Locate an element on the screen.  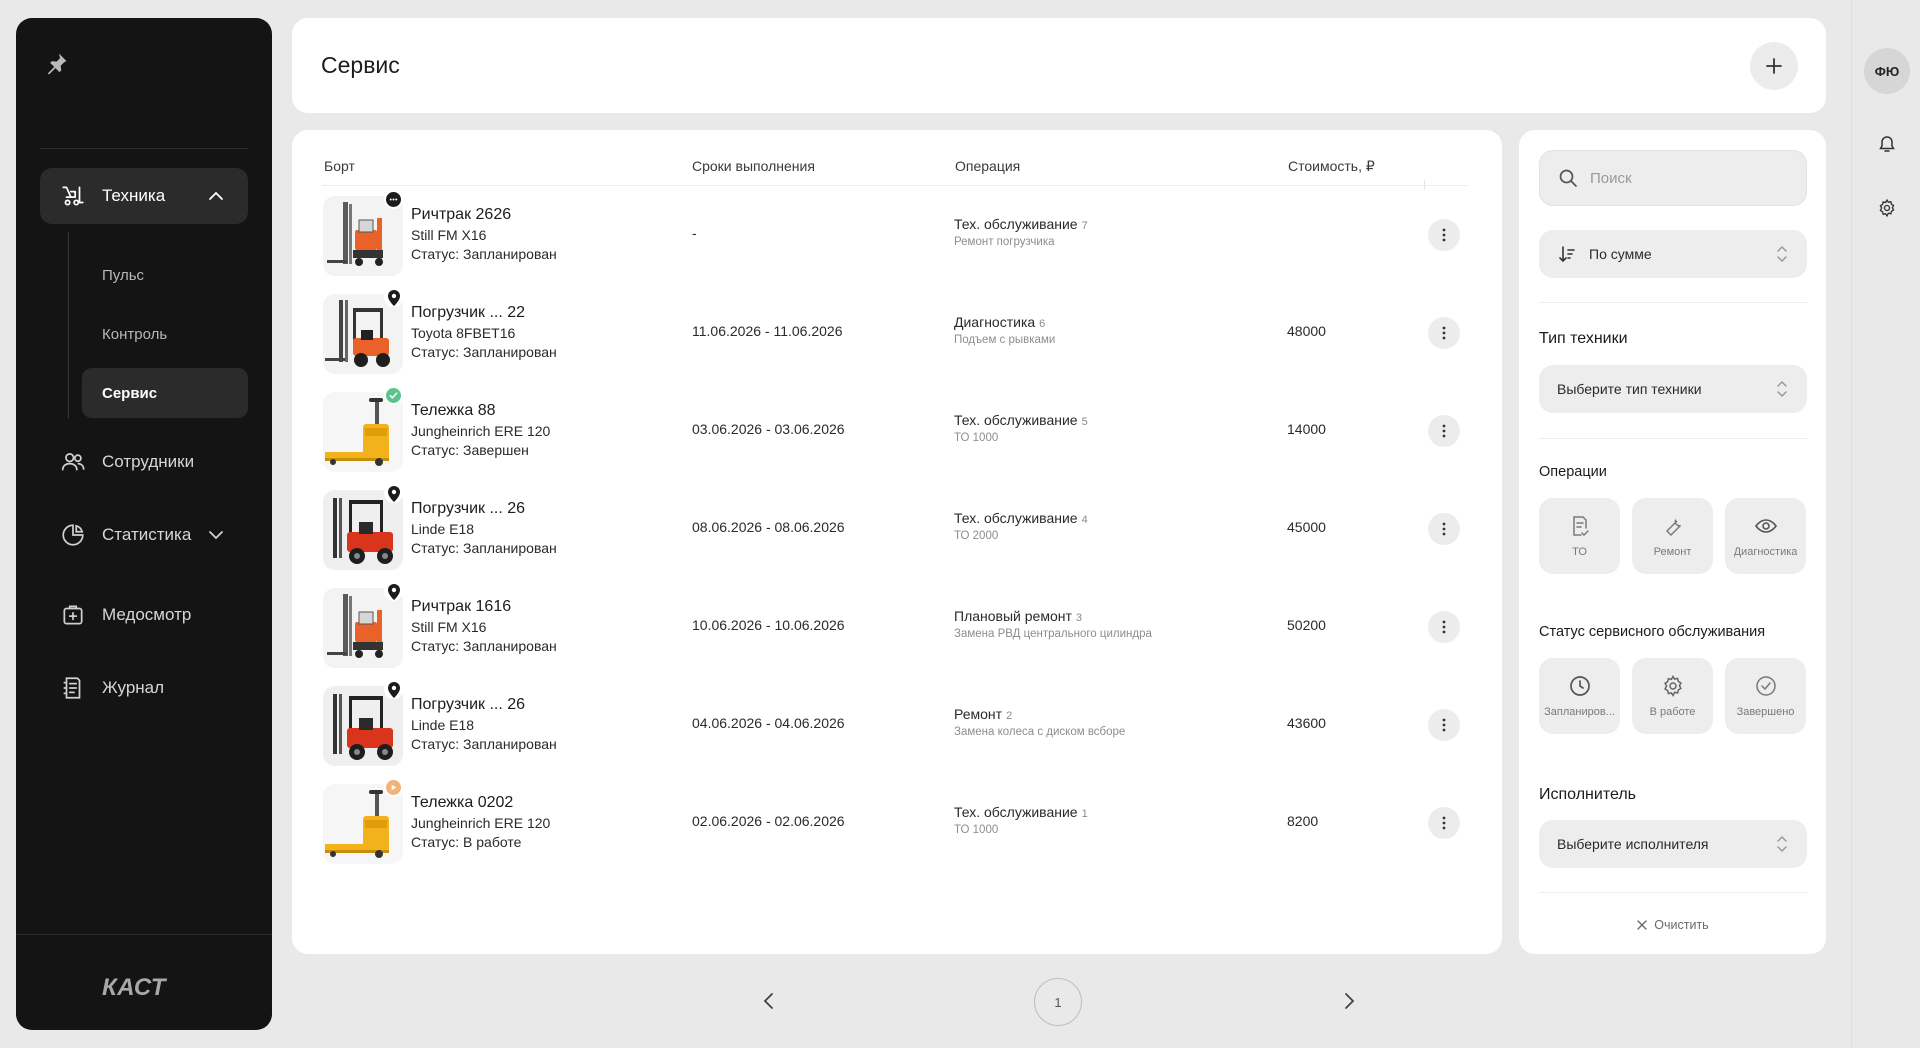
sort-select: По сумме is located at coordinates (1673, 254).